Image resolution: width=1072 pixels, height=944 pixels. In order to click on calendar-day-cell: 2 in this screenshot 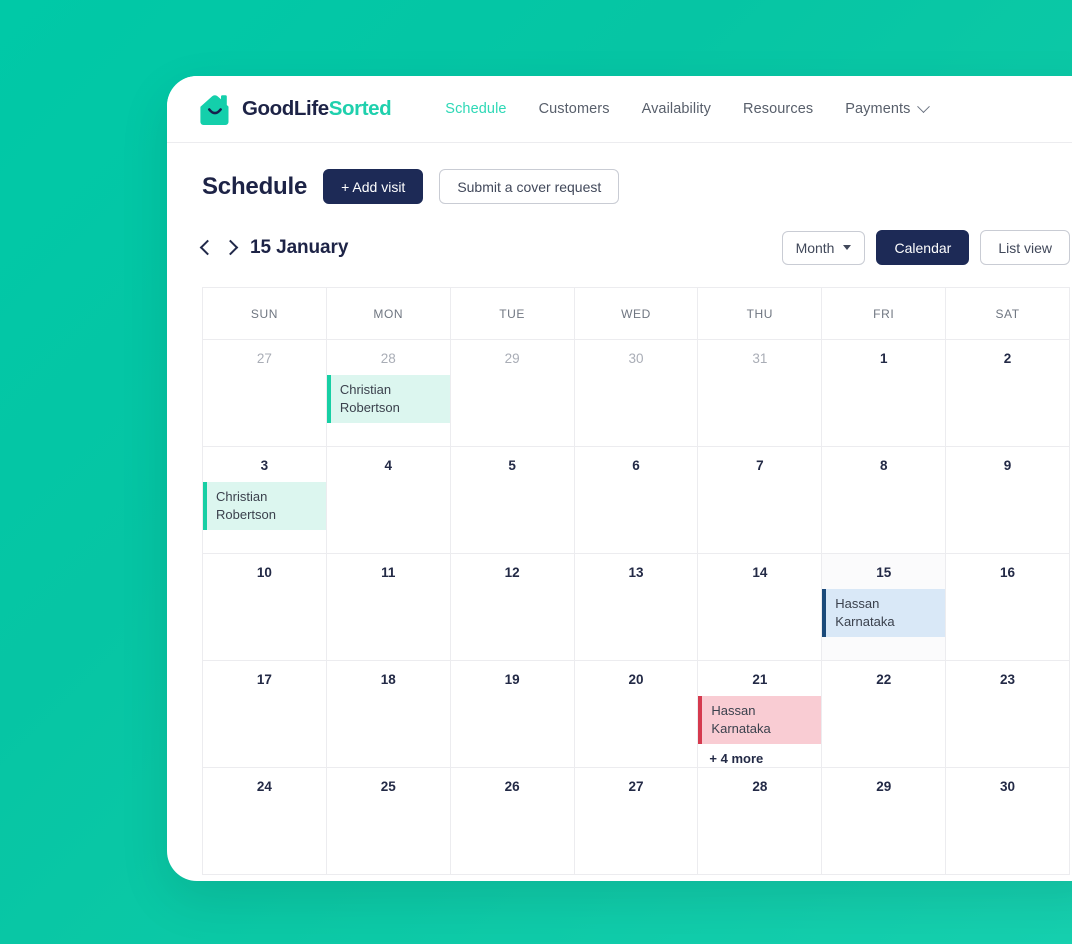, I will do `click(1008, 393)`.